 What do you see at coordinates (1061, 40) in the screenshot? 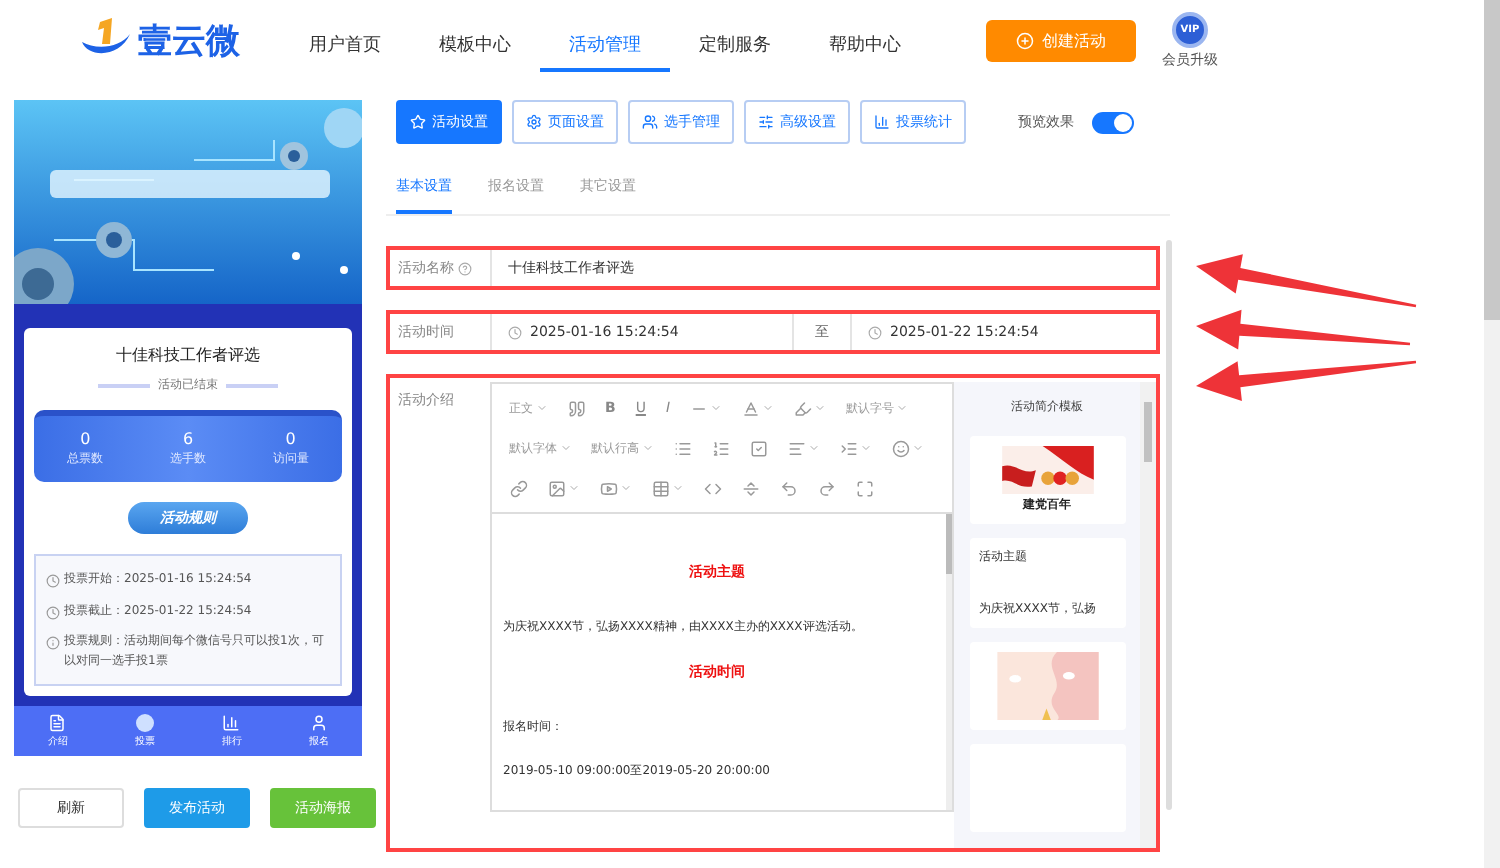
I see `create-button: 创建活动` at bounding box center [1061, 40].